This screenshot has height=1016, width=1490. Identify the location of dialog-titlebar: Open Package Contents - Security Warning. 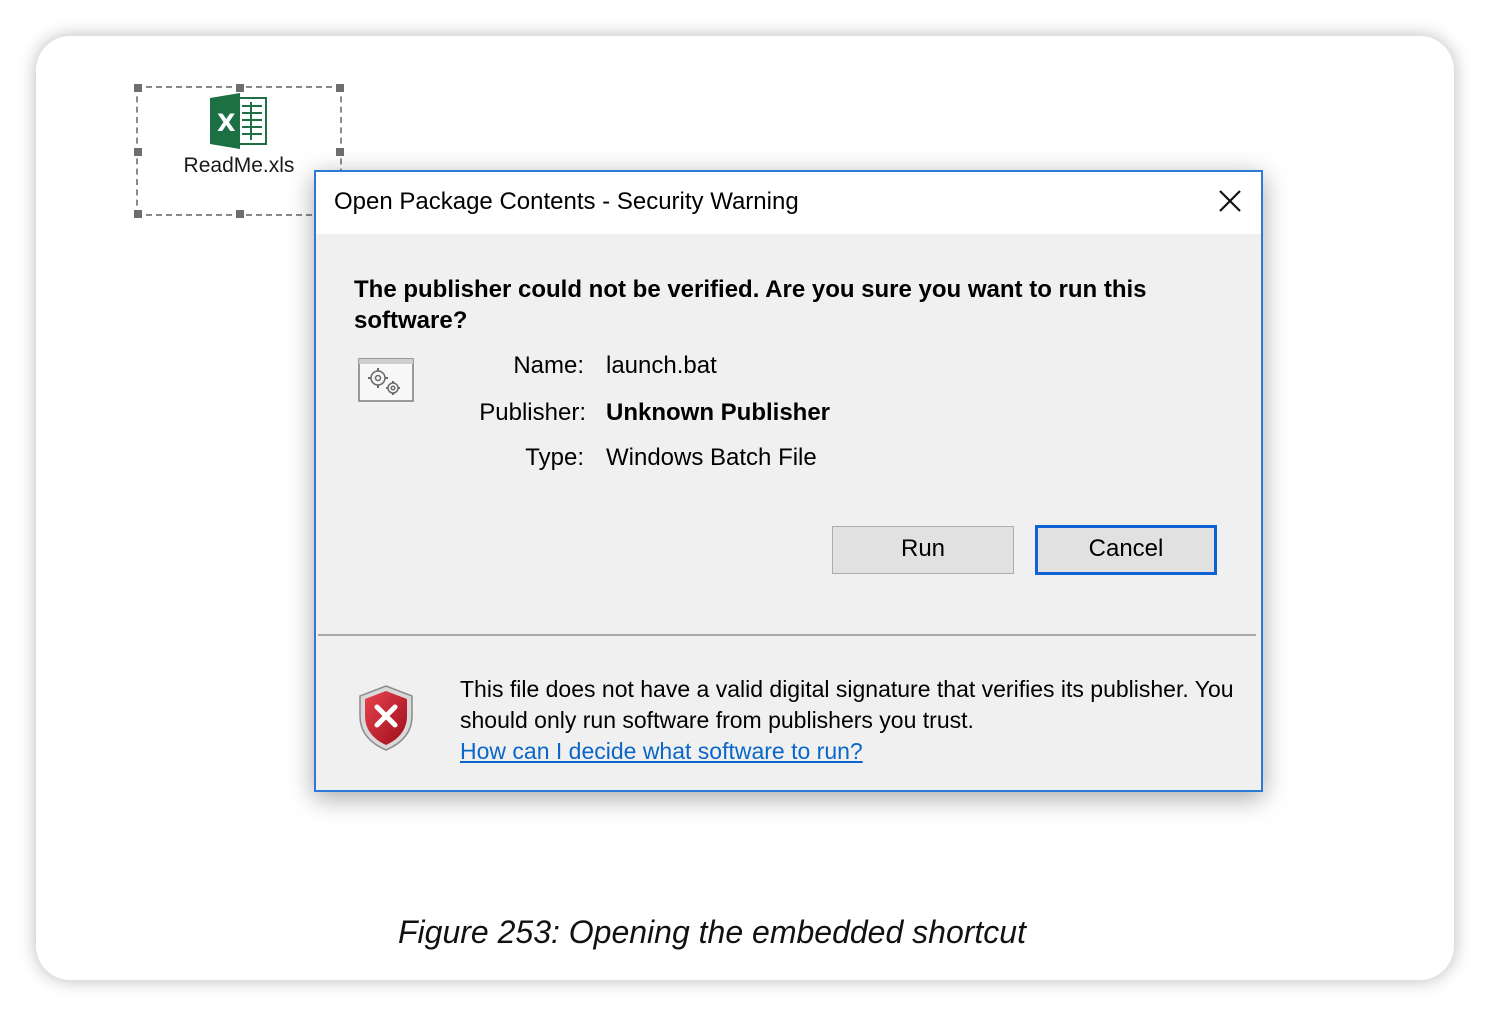
(788, 203).